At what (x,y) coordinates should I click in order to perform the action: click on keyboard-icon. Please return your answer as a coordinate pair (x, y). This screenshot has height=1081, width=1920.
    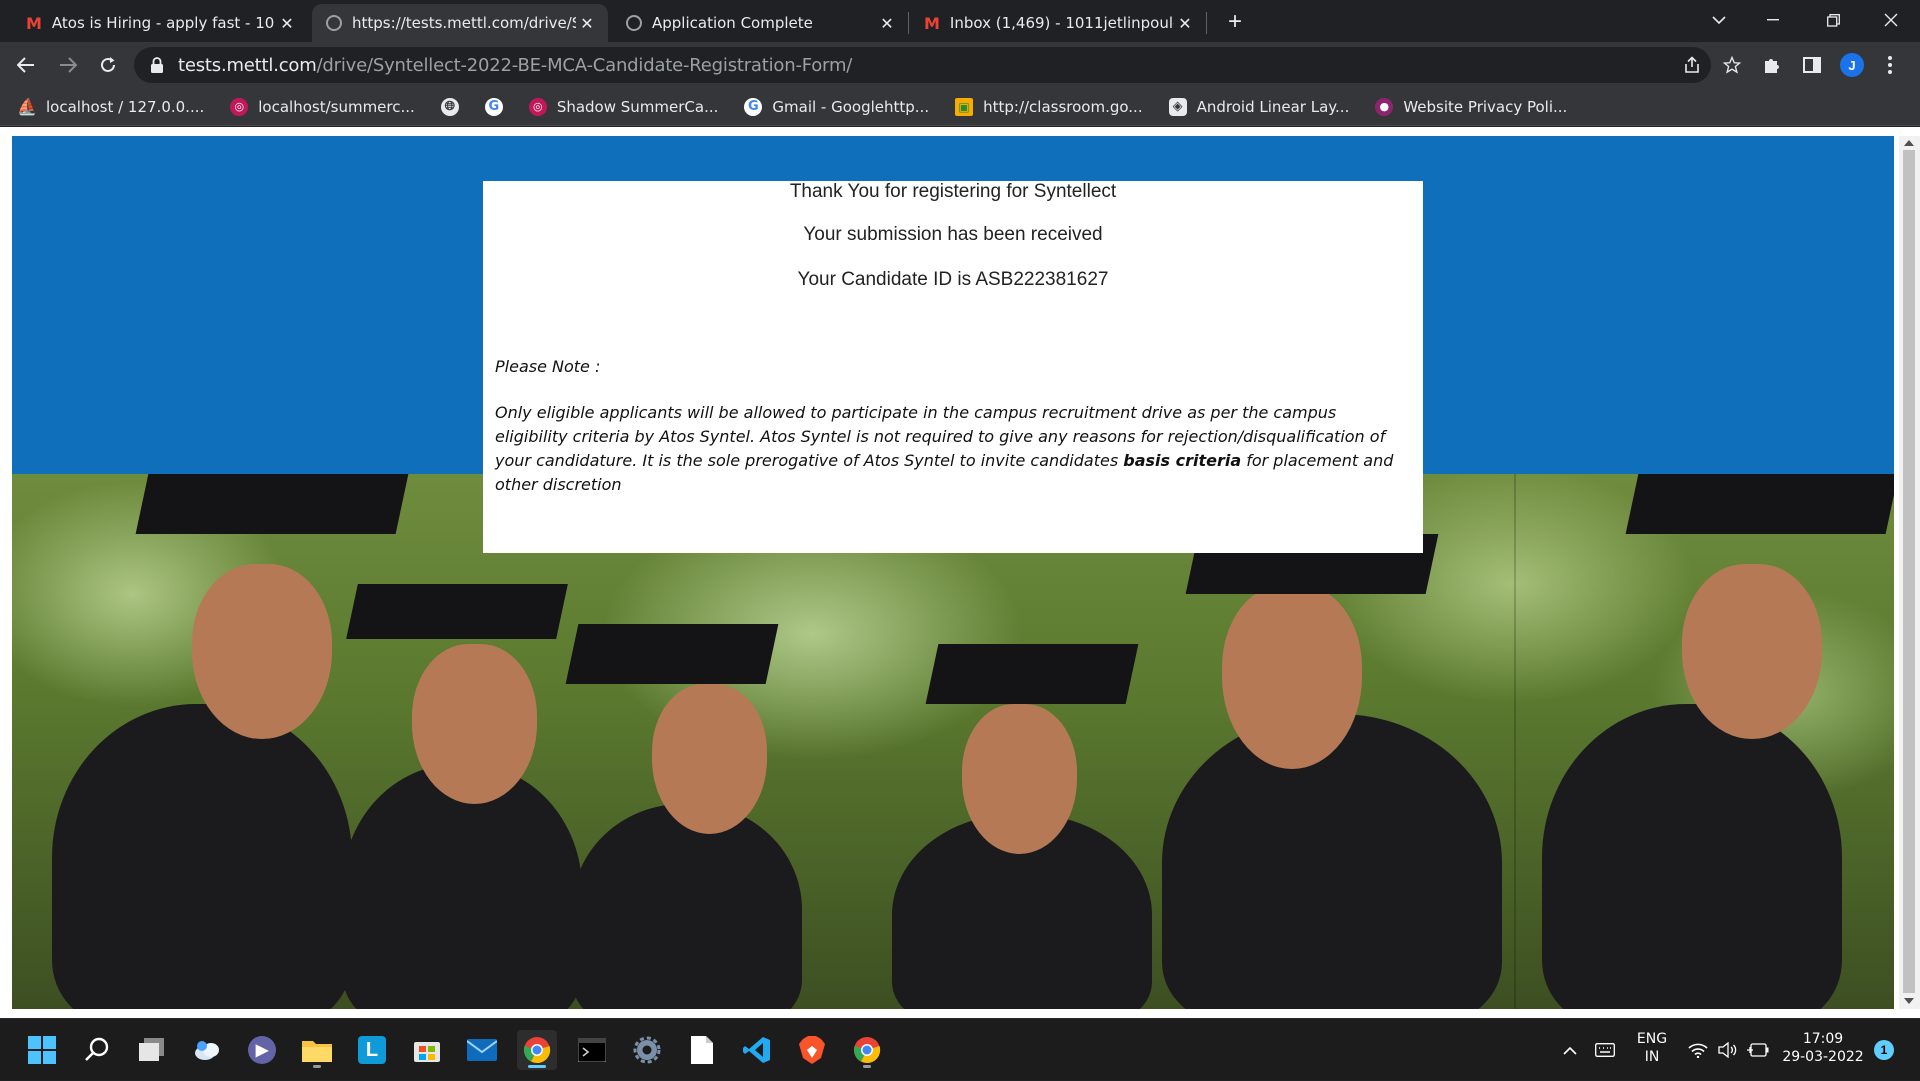
    Looking at the image, I should click on (1605, 1050).